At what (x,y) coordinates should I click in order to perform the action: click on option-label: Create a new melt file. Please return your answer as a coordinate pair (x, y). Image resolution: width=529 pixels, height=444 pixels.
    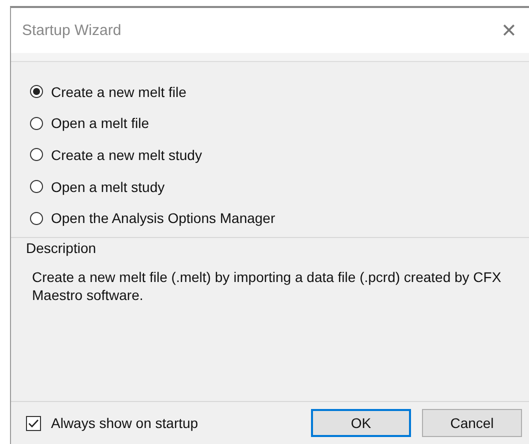
    Looking at the image, I should click on (118, 92).